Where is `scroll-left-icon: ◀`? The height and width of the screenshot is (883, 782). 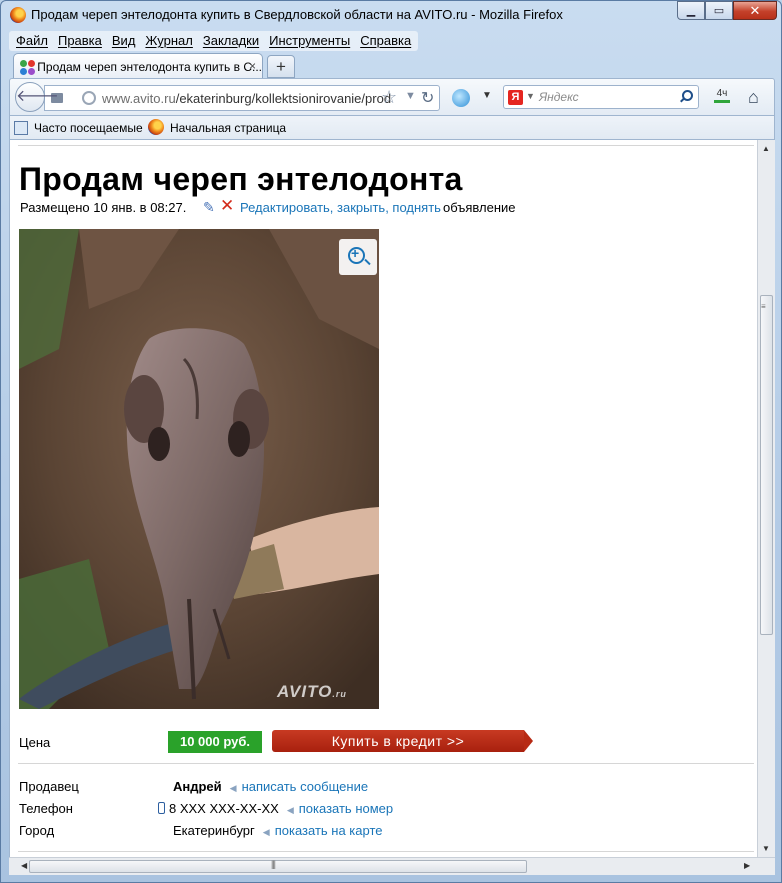
scroll-left-icon: ◀ is located at coordinates (24, 865).